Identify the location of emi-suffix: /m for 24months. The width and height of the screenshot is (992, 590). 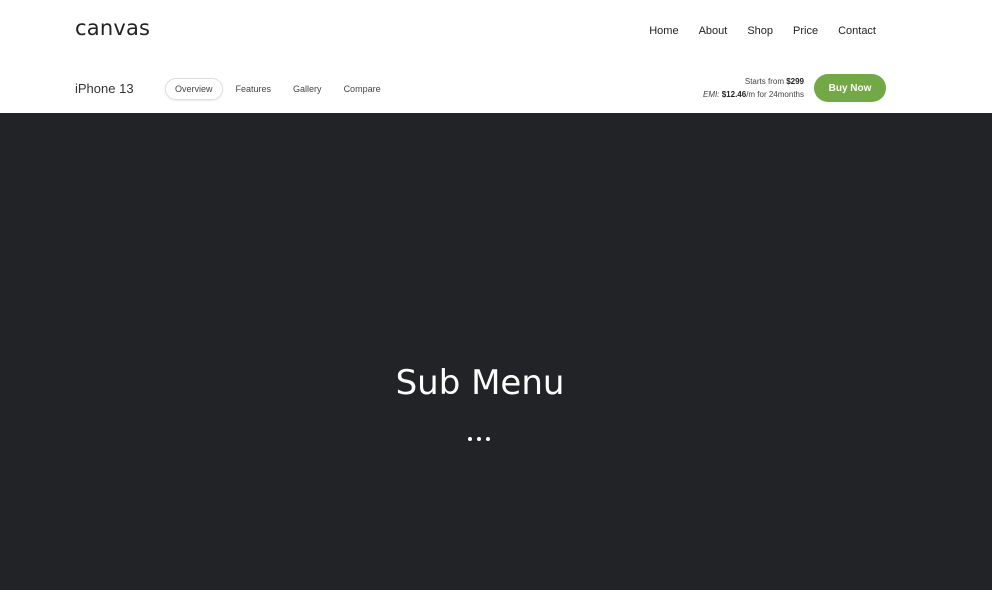
(775, 94).